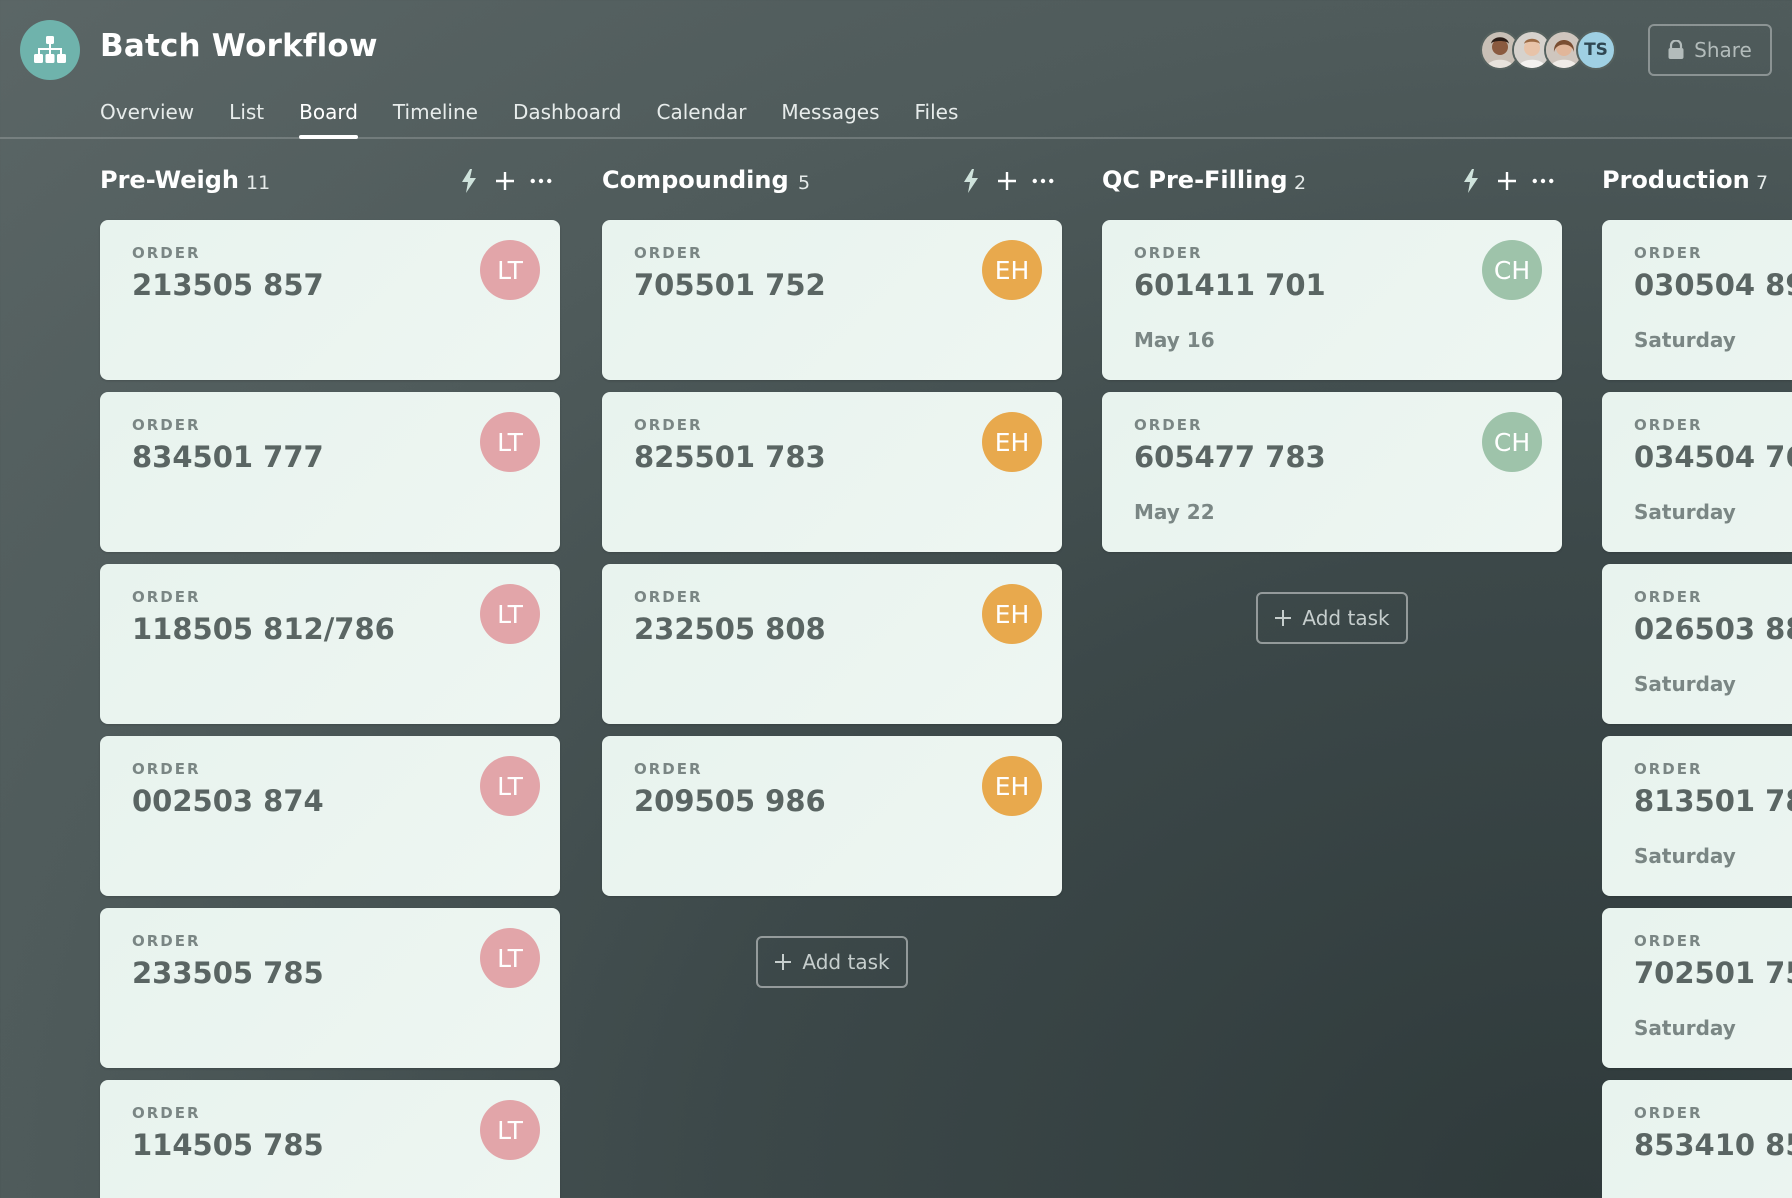 The height and width of the screenshot is (1198, 1792). What do you see at coordinates (239, 46) in the screenshot?
I see `project-title: Batch Workflow` at bounding box center [239, 46].